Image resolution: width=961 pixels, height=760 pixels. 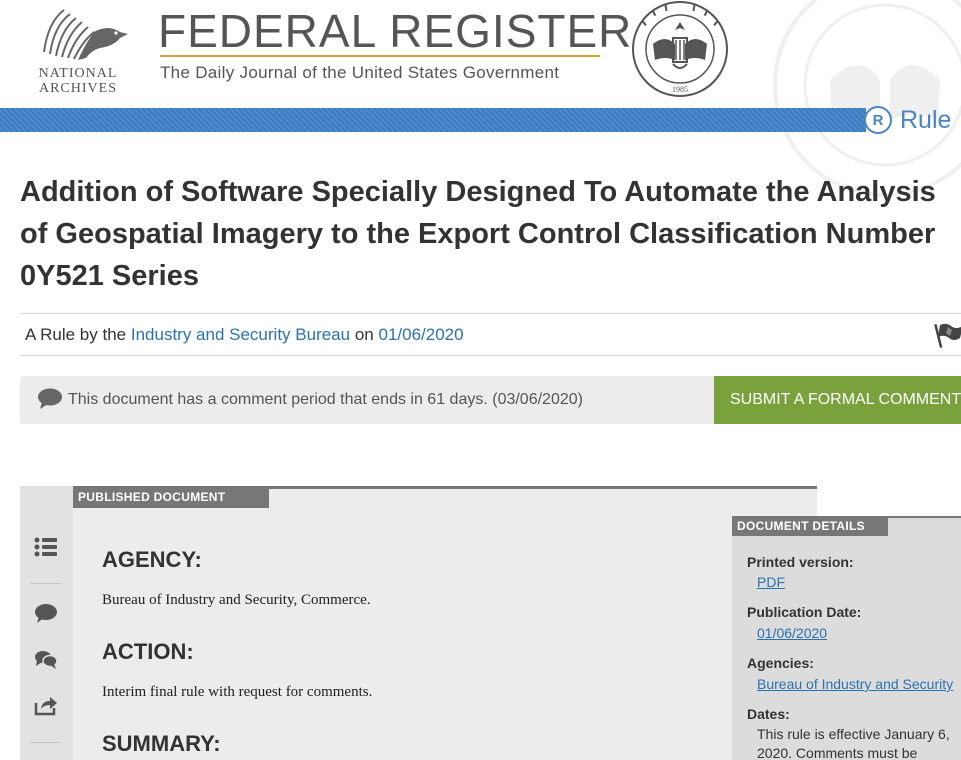 I want to click on national-archives-logo: NATIONAL ARCHIVES, so click(x=78, y=50).